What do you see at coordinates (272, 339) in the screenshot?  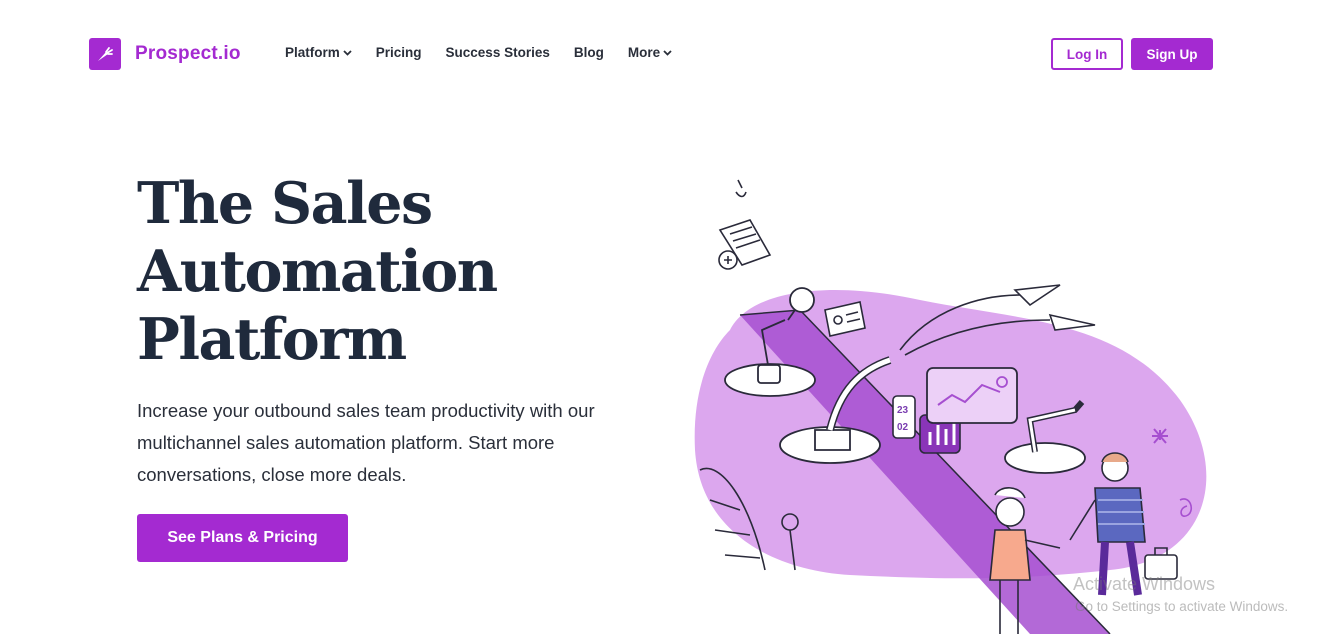 I see `hero-title-line: Platform` at bounding box center [272, 339].